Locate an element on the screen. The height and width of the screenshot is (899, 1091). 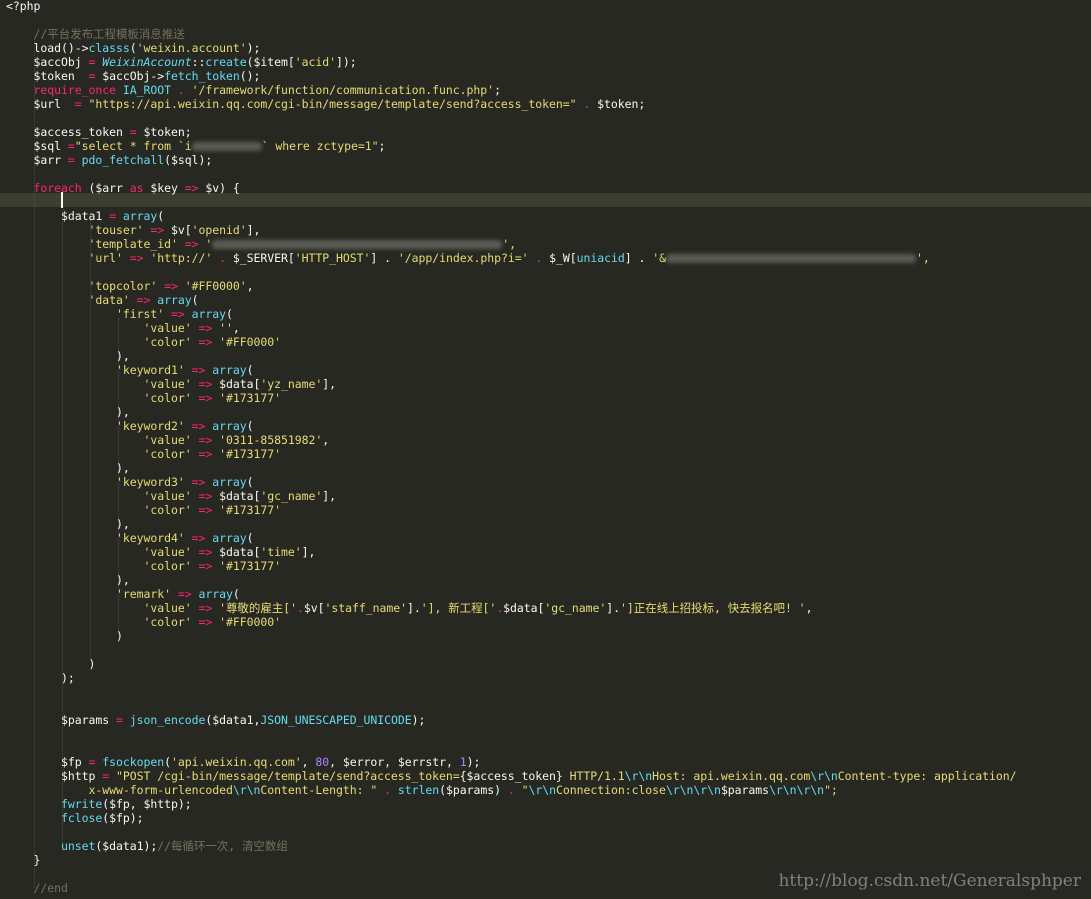
code-line: 'data' => array( is located at coordinates (102, 300).